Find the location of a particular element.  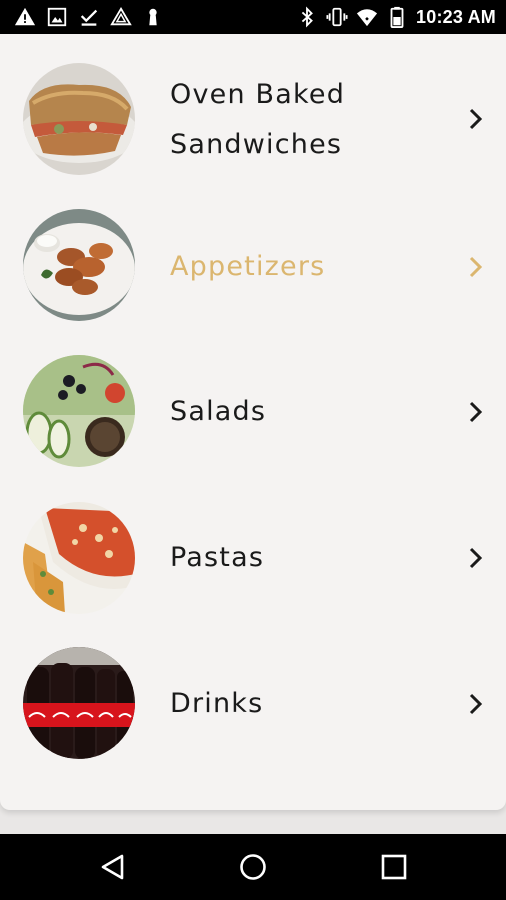

image-icon is located at coordinates (57, 17).